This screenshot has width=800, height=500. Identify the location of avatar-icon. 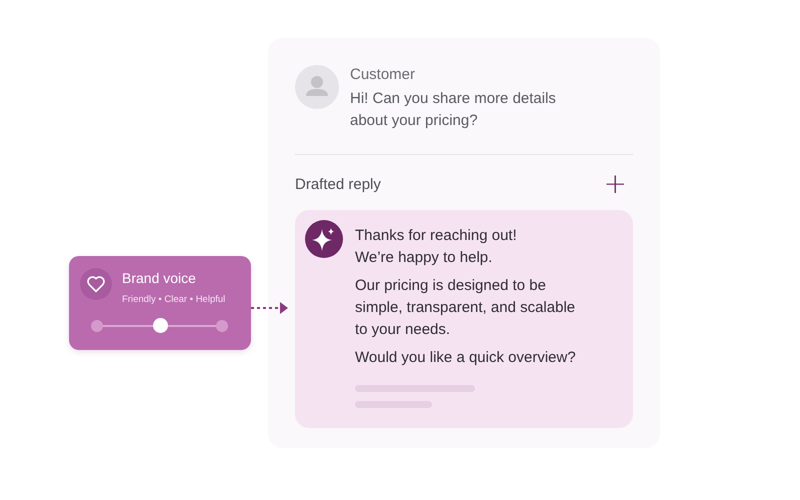
(317, 87).